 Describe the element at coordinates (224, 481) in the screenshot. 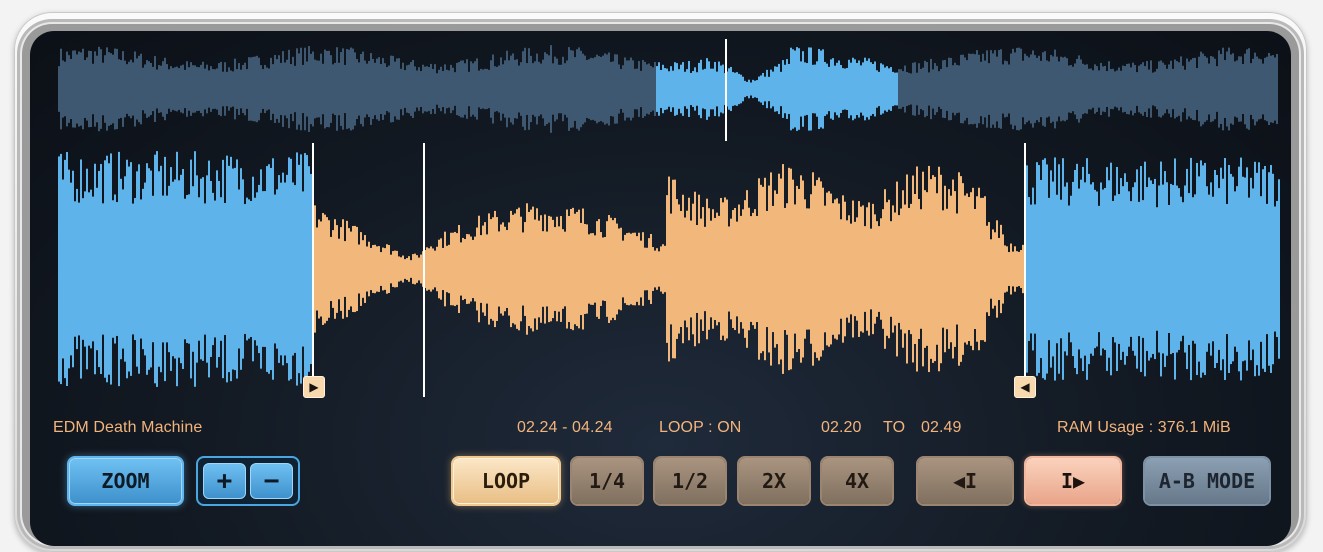

I see `zoom-in-button: +` at that location.